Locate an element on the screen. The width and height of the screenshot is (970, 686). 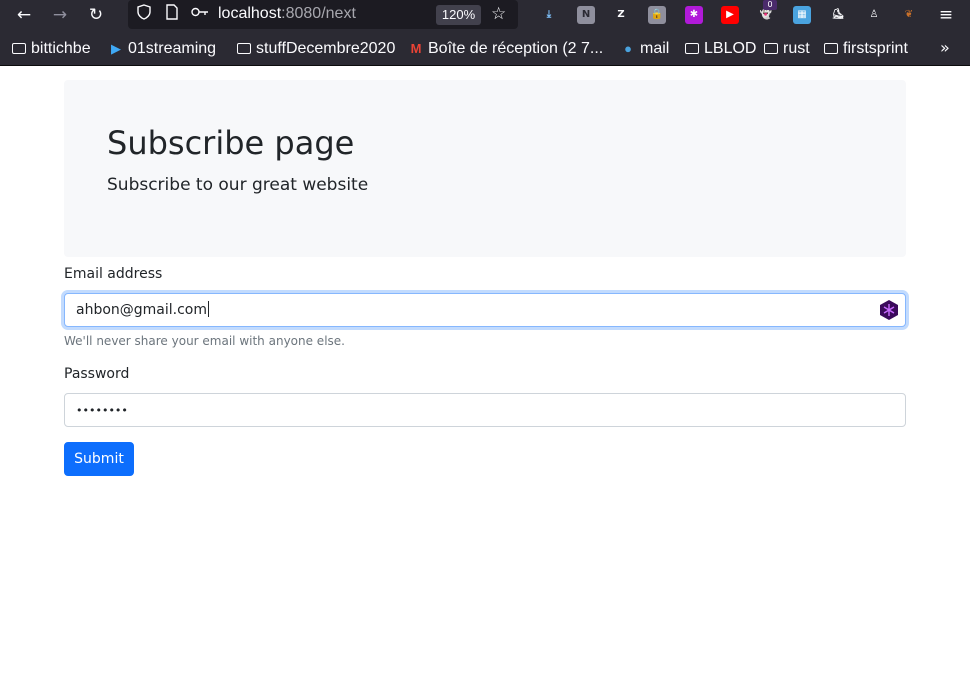
password-label: Password is located at coordinates (97, 374).